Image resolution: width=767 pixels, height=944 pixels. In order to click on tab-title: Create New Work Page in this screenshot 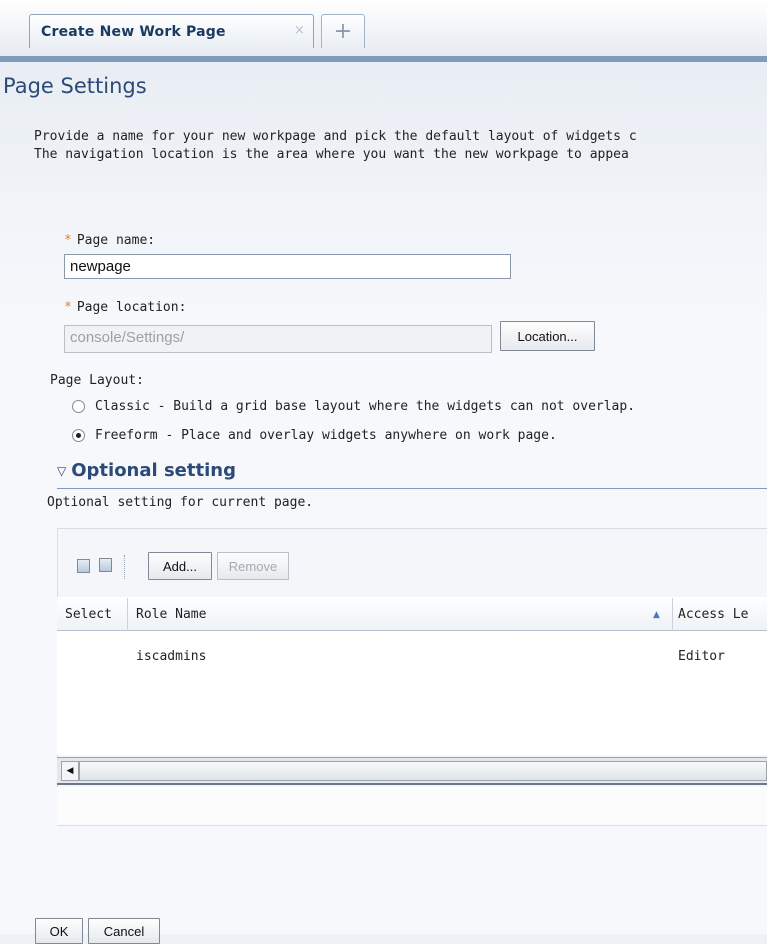, I will do `click(133, 31)`.